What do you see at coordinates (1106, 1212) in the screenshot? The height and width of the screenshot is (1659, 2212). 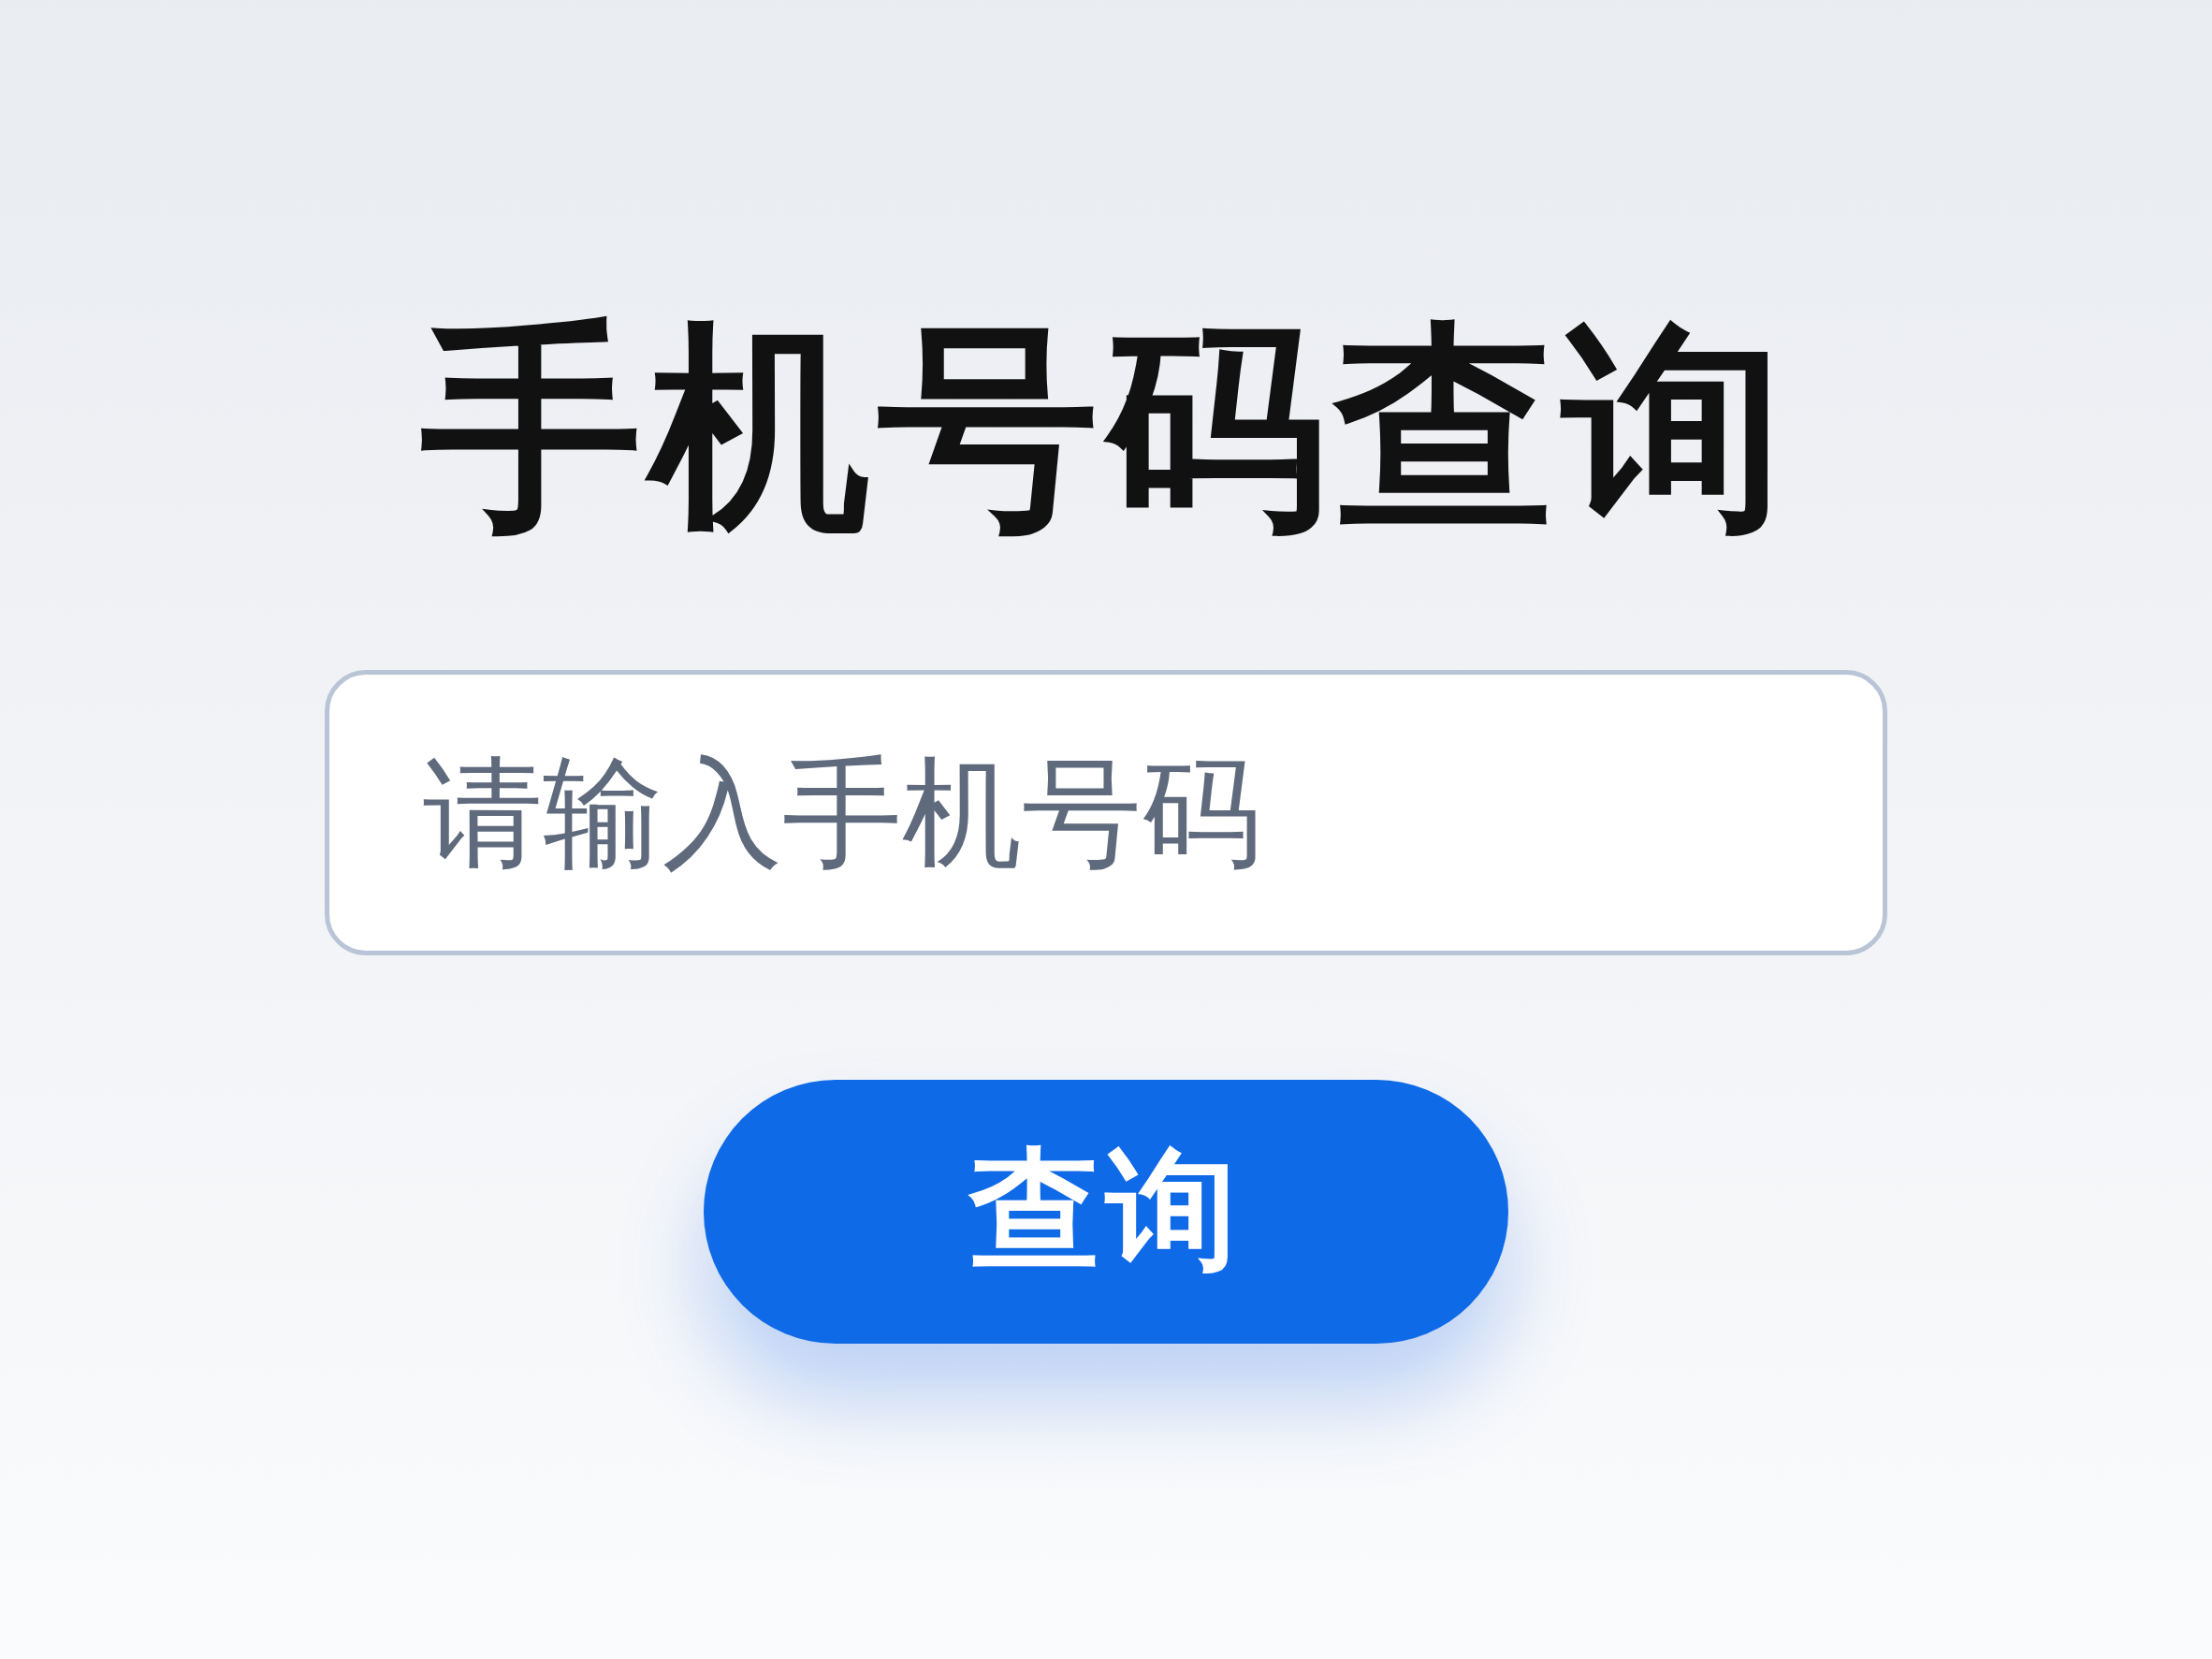 I see `query-button: 查询` at bounding box center [1106, 1212].